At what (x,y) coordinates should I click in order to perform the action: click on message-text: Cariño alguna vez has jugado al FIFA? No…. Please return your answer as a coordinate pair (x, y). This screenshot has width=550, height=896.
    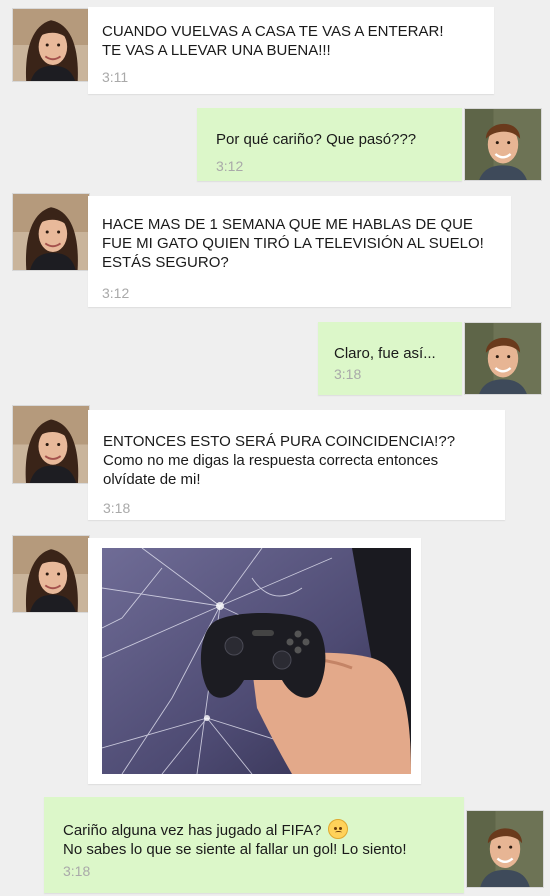
    Looking at the image, I should click on (263, 839).